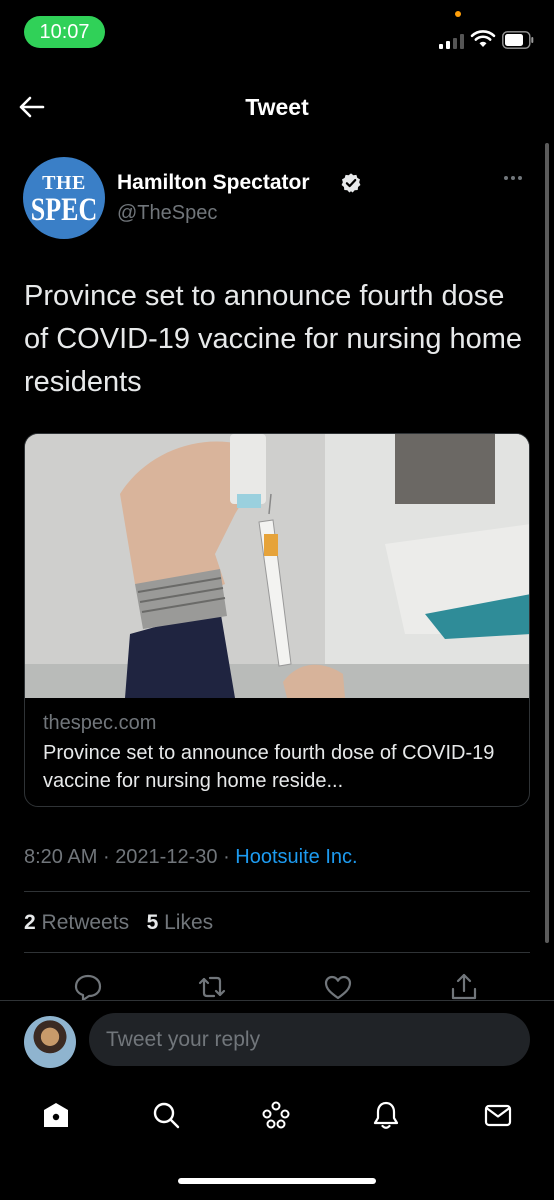 This screenshot has width=554, height=1200. Describe the element at coordinates (167, 213) in the screenshot. I see `author-handle: @TheSpec` at that location.